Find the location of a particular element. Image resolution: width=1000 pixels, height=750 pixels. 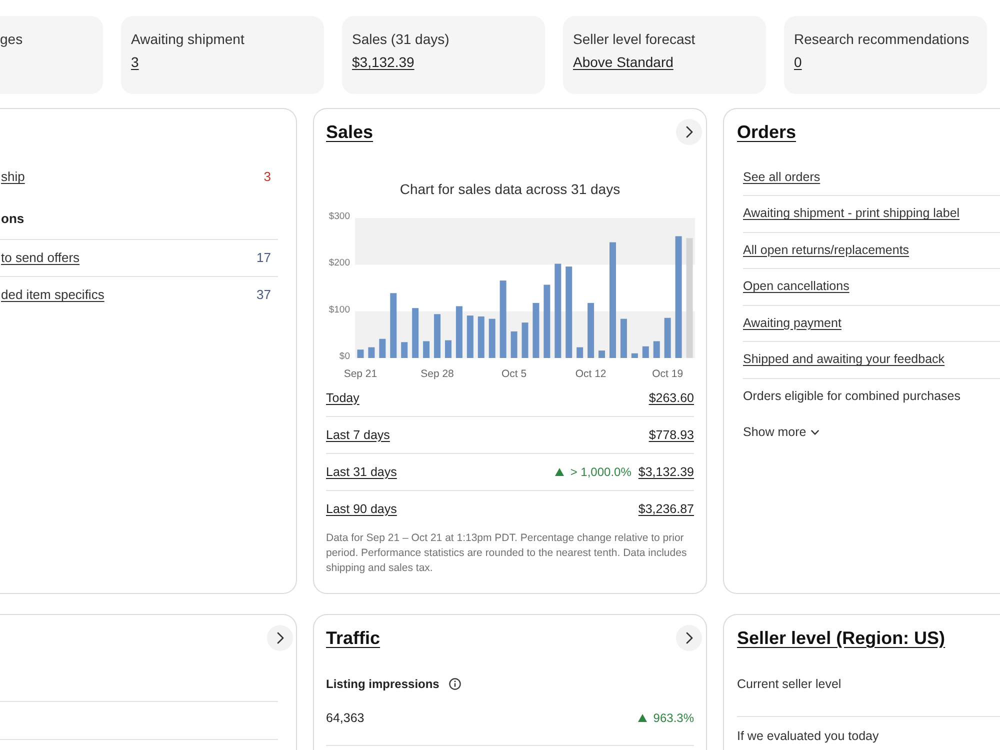

x-axis-label: Oct 12 is located at coordinates (590, 374).